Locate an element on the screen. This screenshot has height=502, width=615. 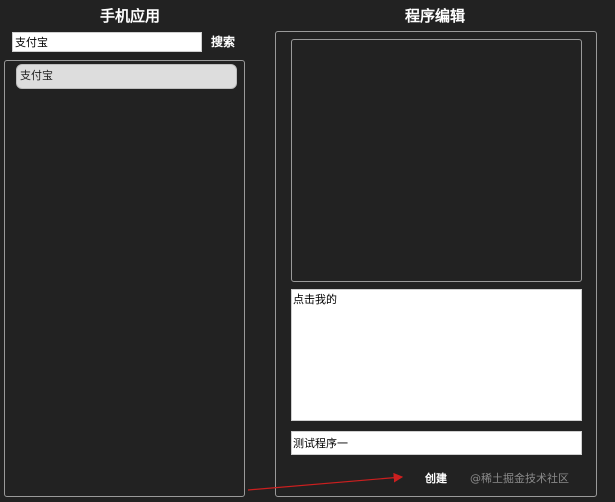
program-code-textarea: 点击我的 is located at coordinates (436, 355).